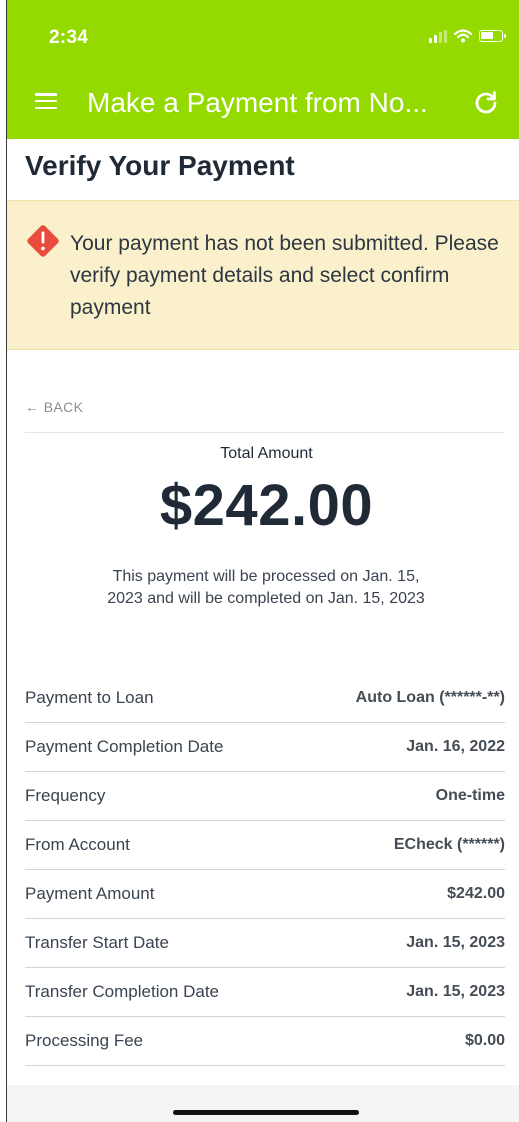 The image size is (519, 1122). What do you see at coordinates (463, 36) in the screenshot?
I see `wifi-icon` at bounding box center [463, 36].